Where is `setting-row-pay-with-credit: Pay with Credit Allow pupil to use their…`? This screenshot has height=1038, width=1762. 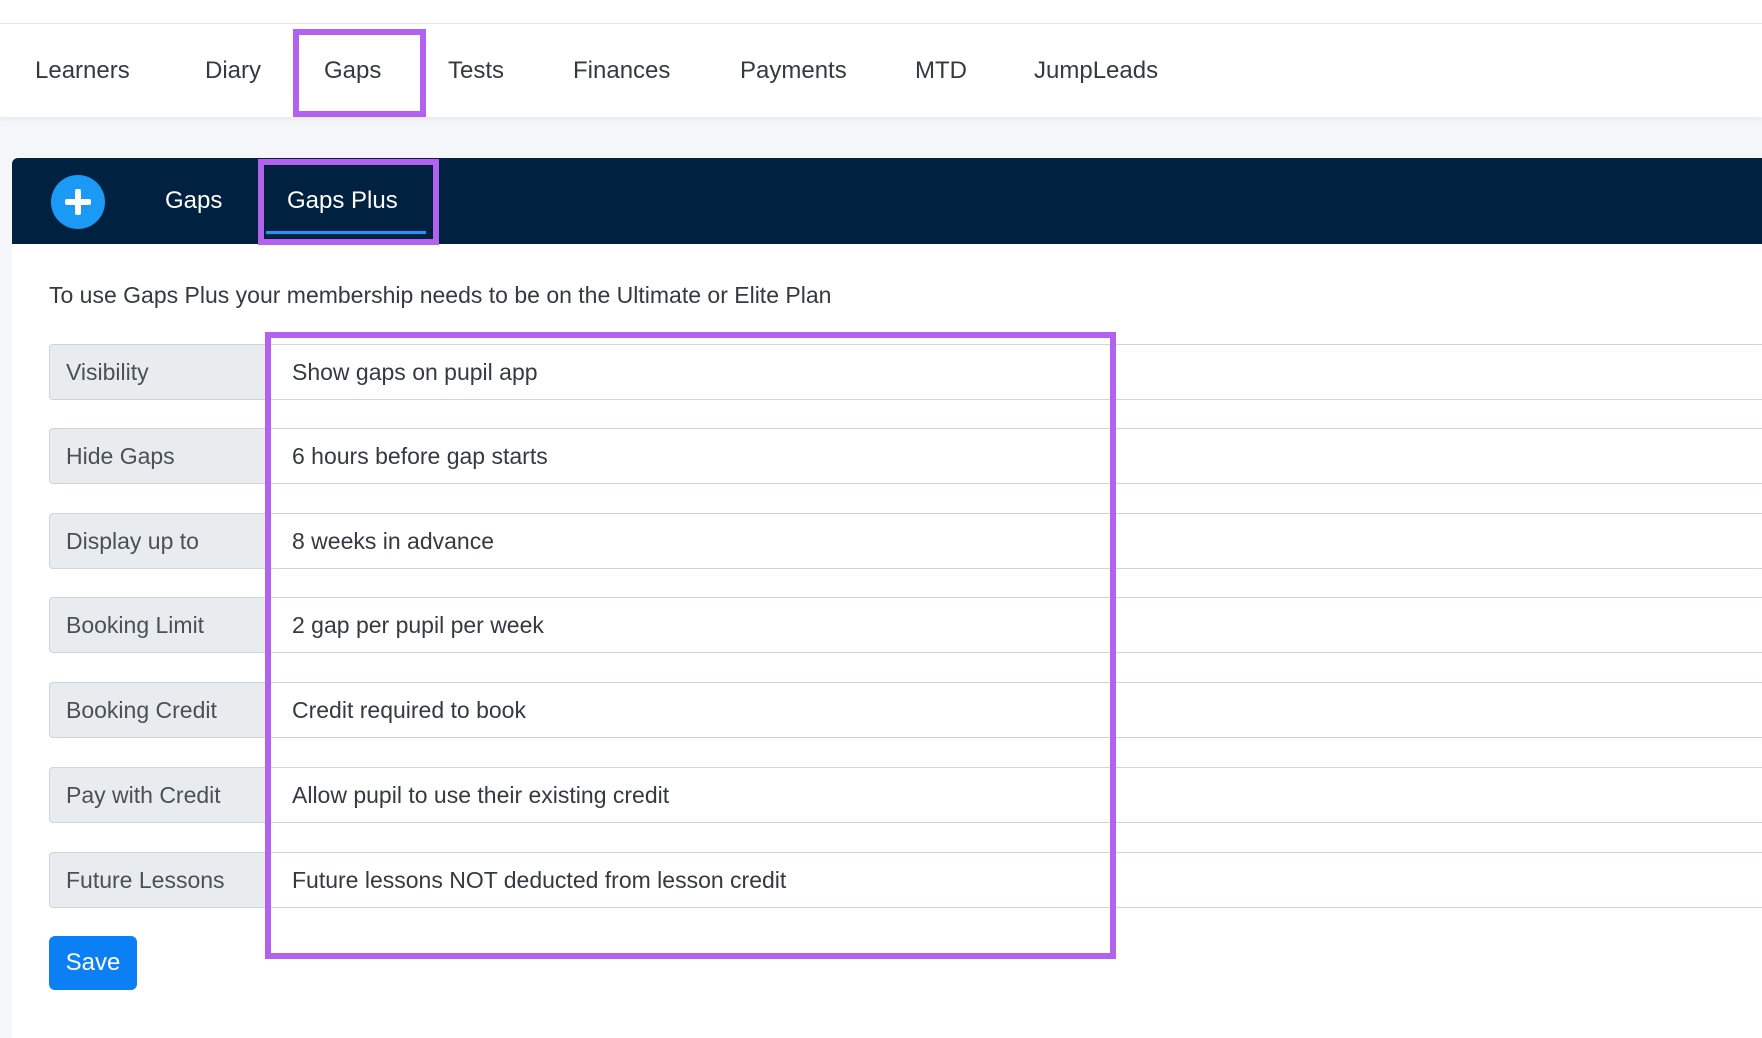
setting-row-pay-with-credit: Pay with Credit Allow pupil to use their… is located at coordinates (905, 795).